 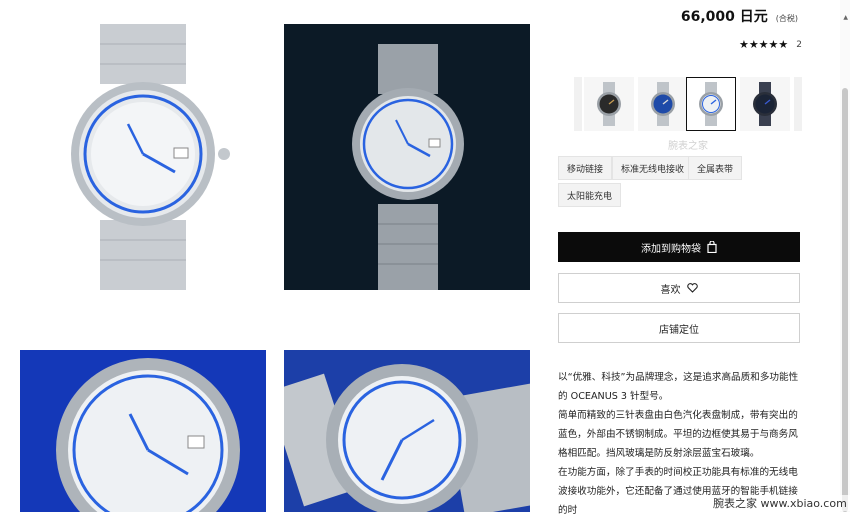 I want to click on product-image-angle-blue-bg, so click(x=407, y=431).